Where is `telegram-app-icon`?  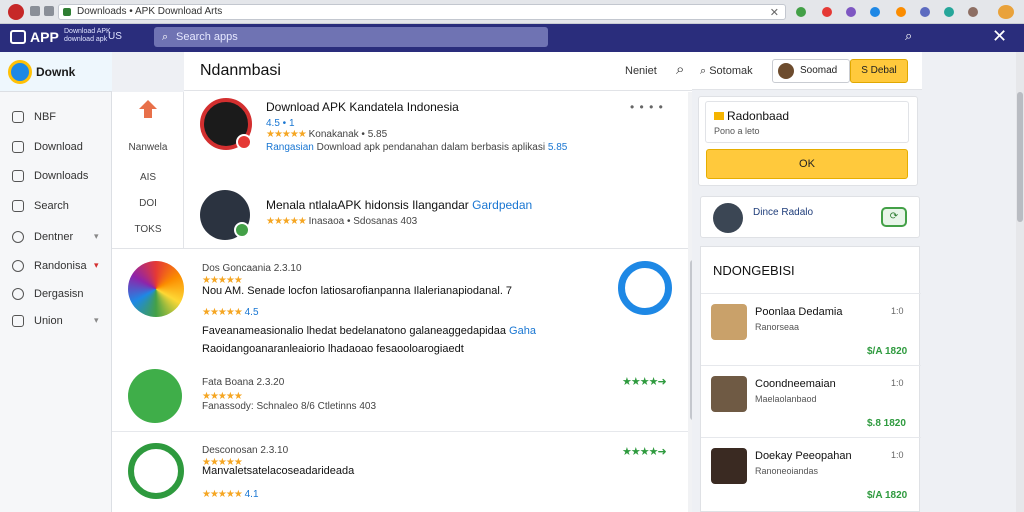
telegram-app-icon is located at coordinates (645, 288).